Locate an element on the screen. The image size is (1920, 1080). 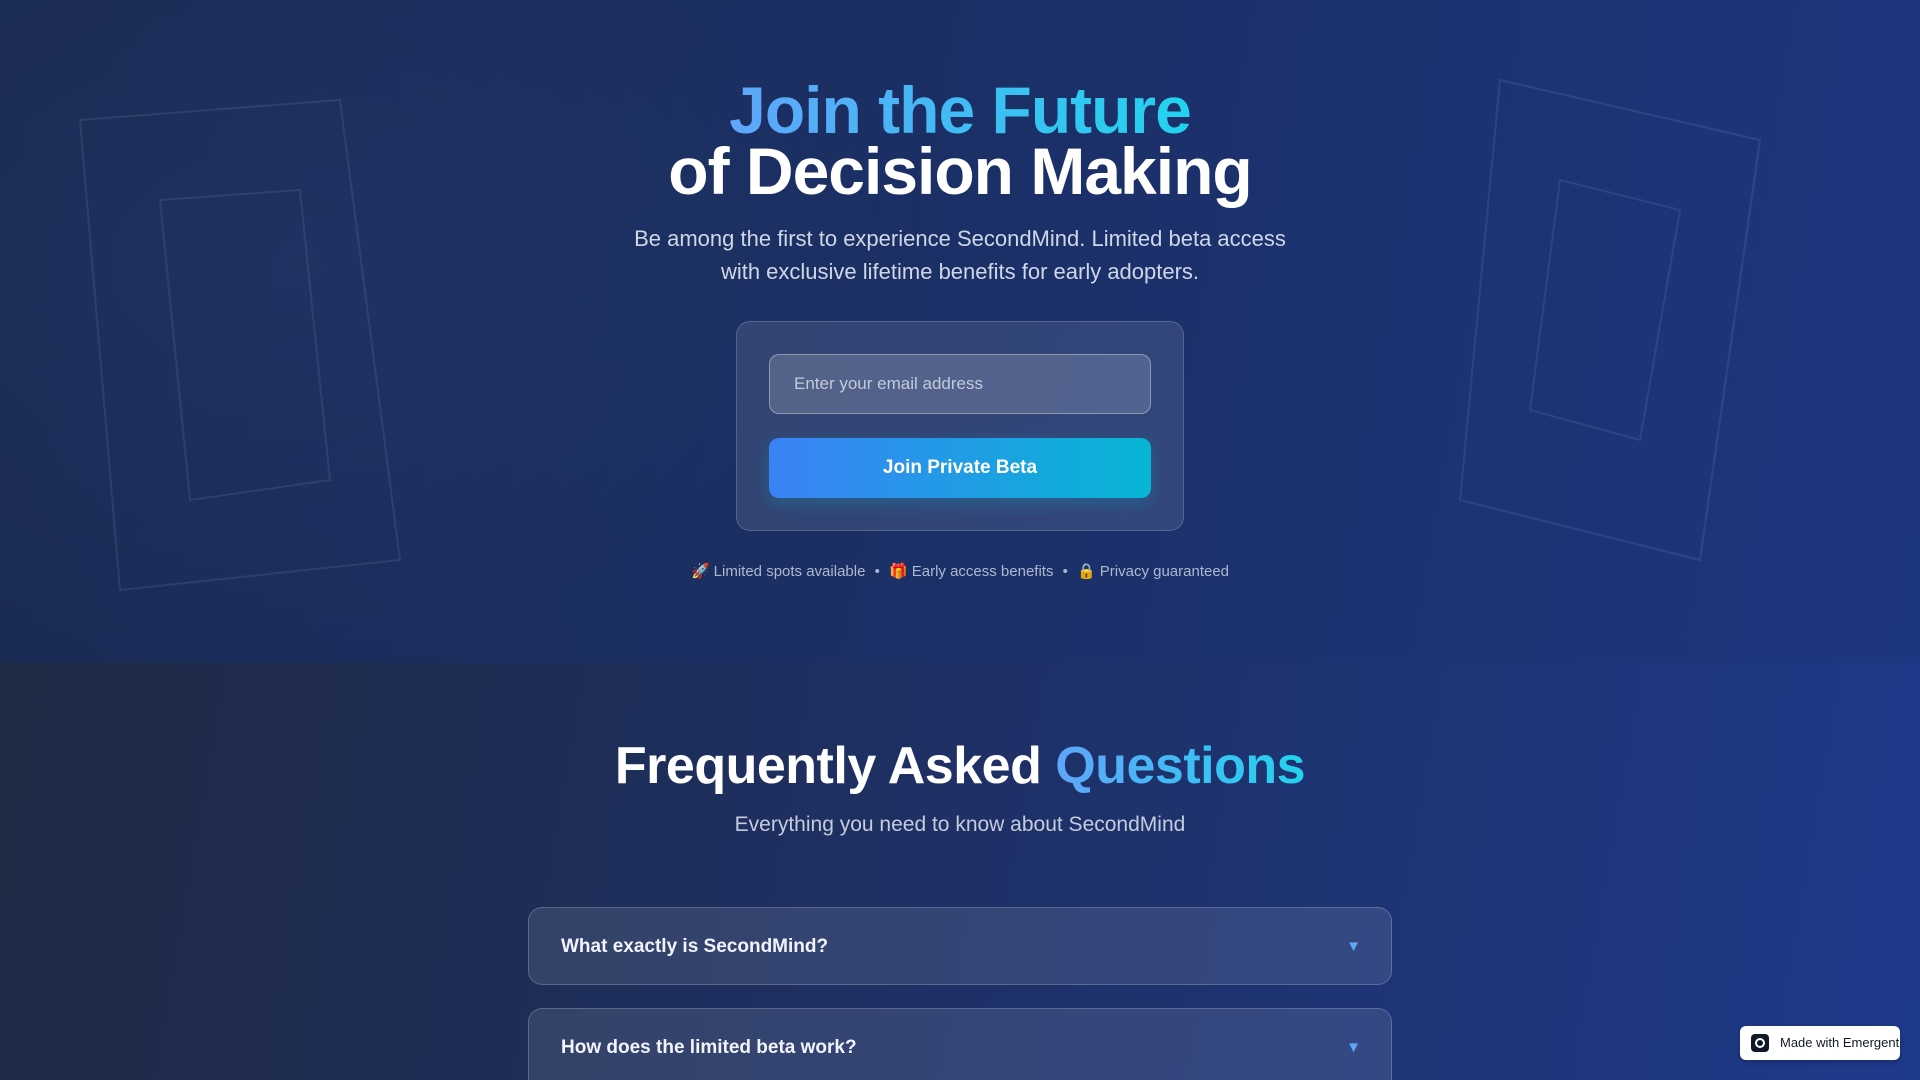
made-with-emergent-badge: Made with Emergent is located at coordinates (1820, 1043).